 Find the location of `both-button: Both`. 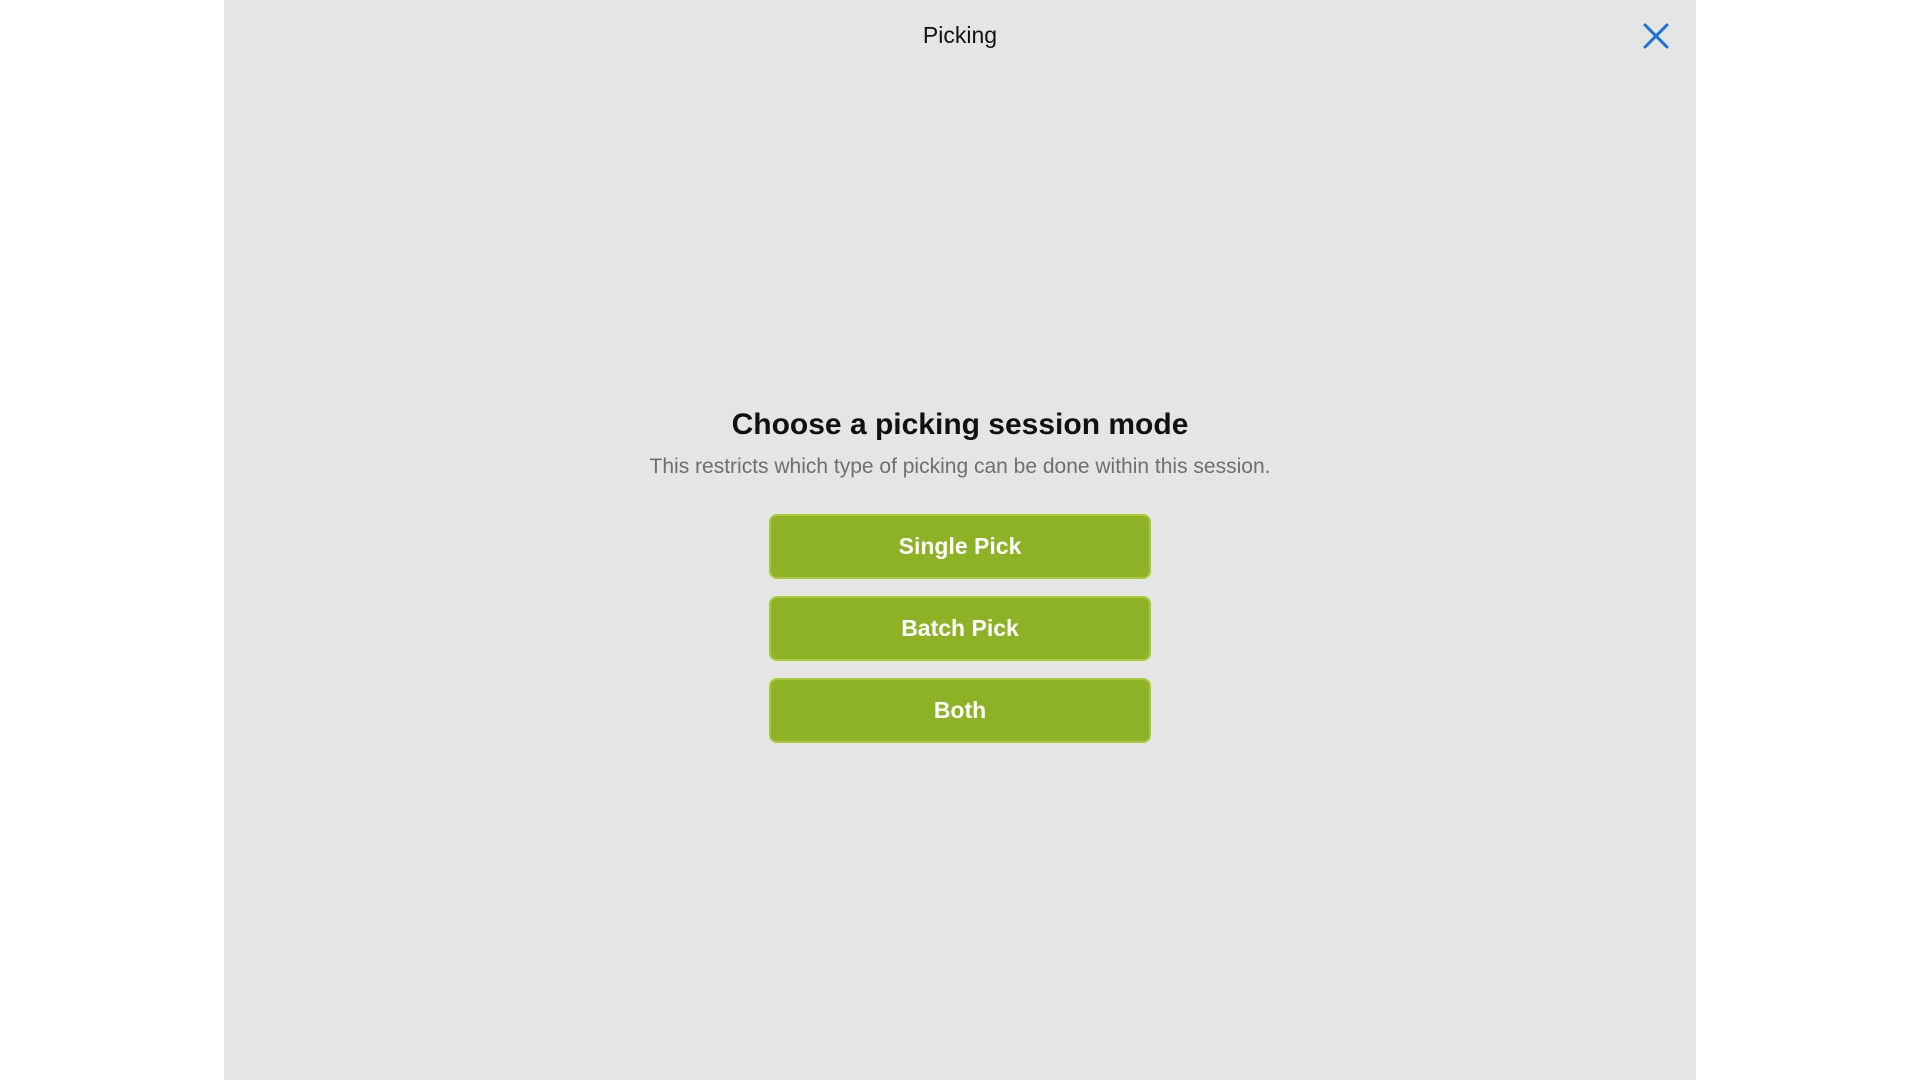

both-button: Both is located at coordinates (960, 710).